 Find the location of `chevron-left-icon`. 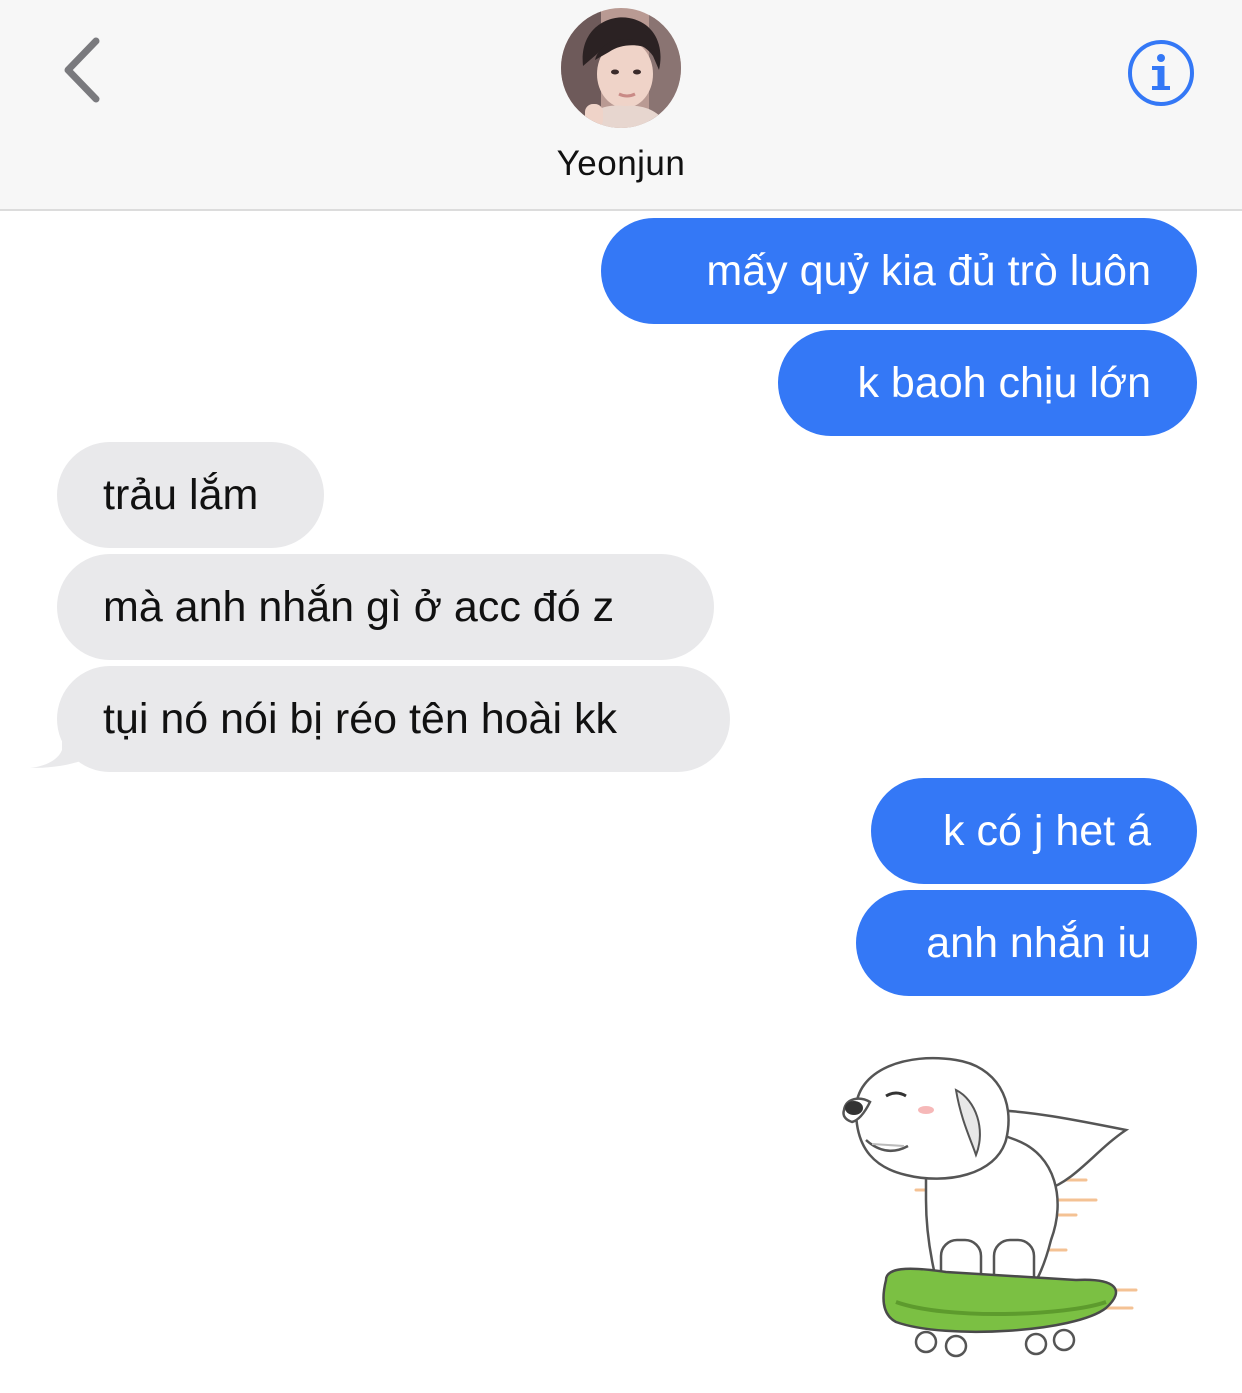

chevron-left-icon is located at coordinates (82, 70).